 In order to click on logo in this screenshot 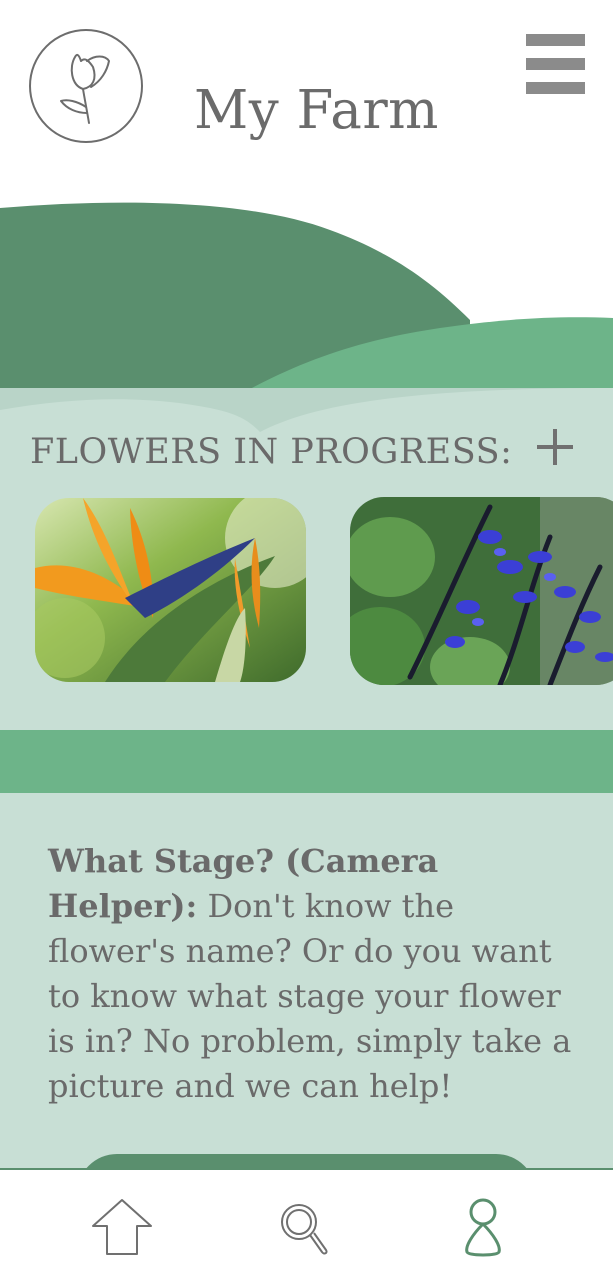, I will do `click(86, 86)`.